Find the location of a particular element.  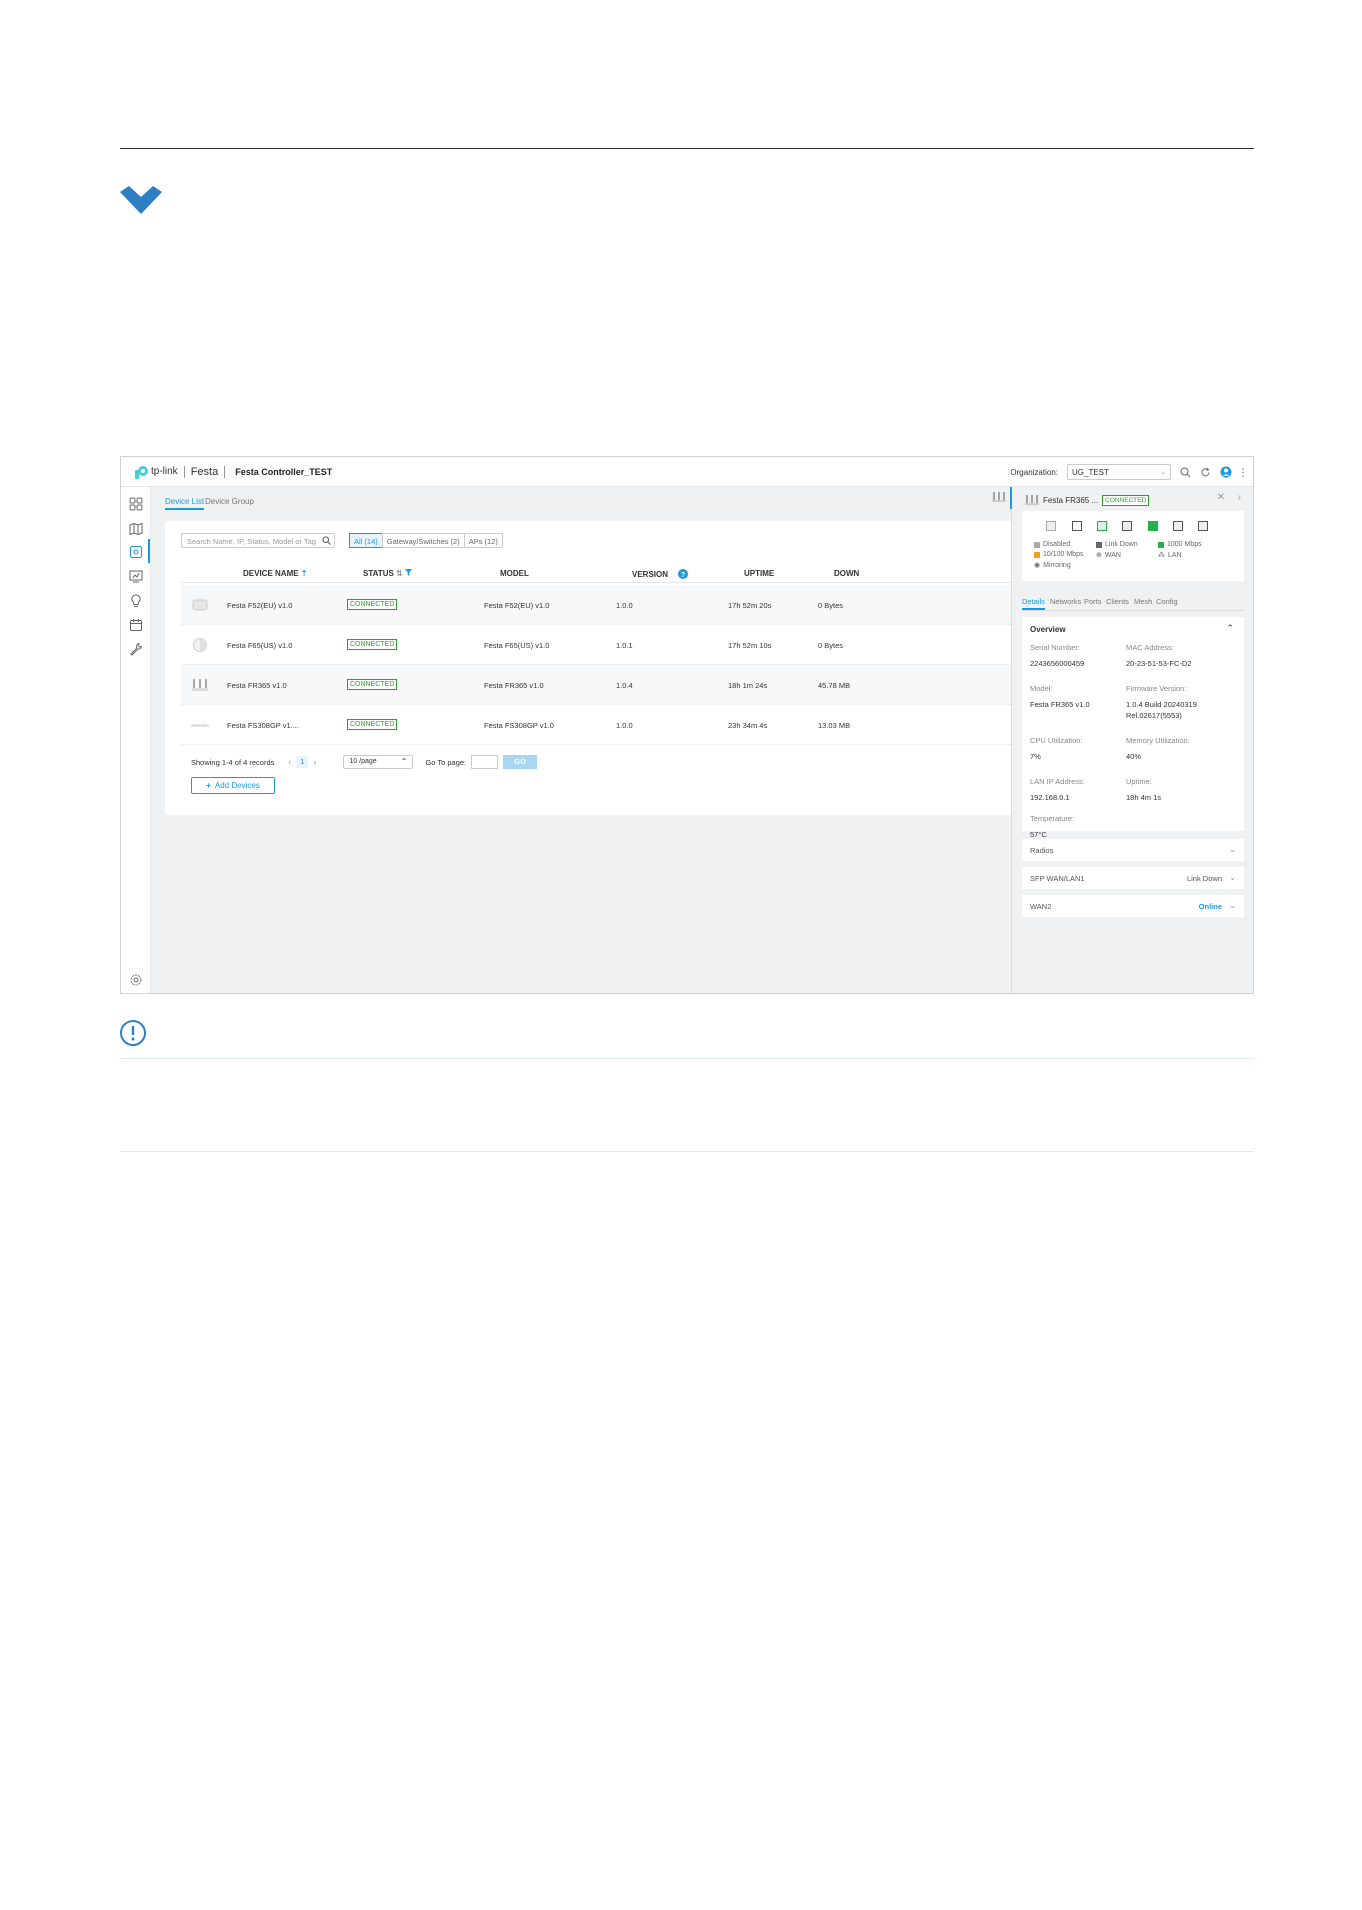

column-version: VERSION ? is located at coordinates (660, 574).